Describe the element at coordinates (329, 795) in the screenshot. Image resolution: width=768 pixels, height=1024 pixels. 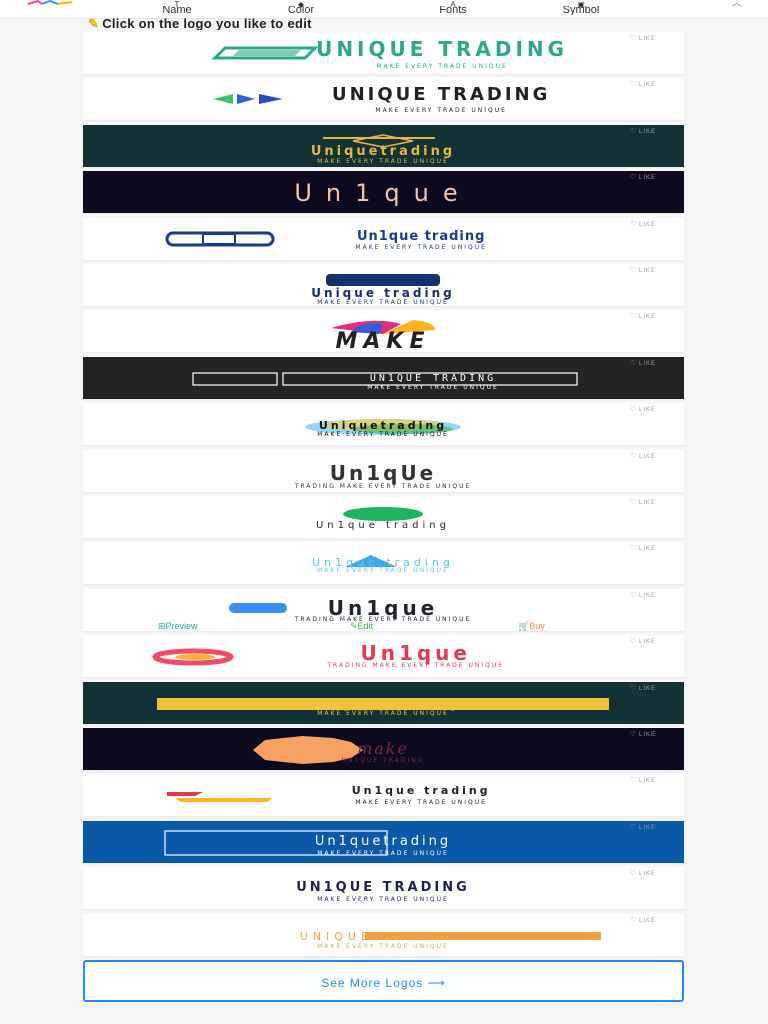
I see `logo-artwork: Un1que trading MAKE EVERY TRADE UNIQUE` at that location.